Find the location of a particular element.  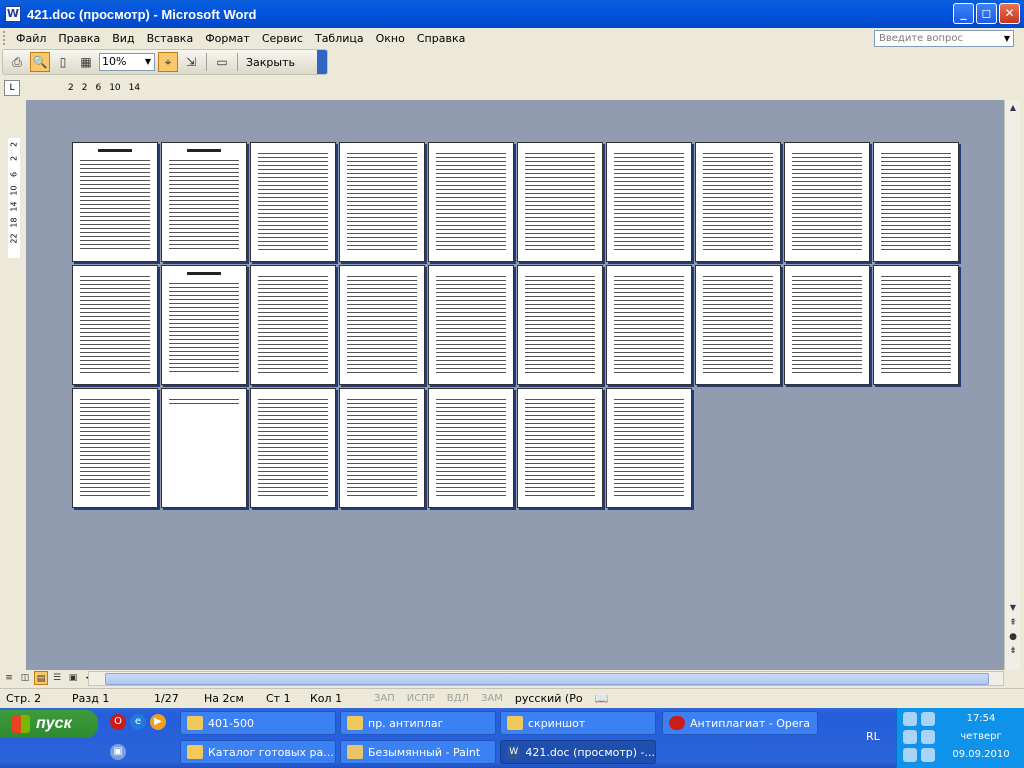

normal-view-icon: ≡ is located at coordinates (9, 678).